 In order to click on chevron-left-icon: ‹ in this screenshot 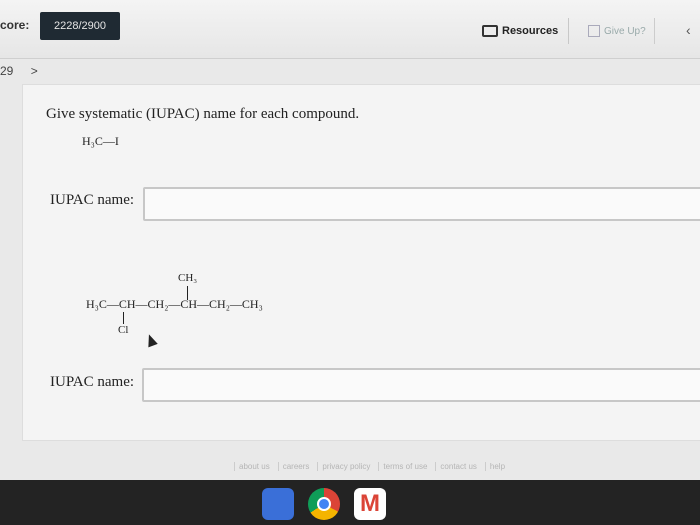, I will do `click(688, 30)`.